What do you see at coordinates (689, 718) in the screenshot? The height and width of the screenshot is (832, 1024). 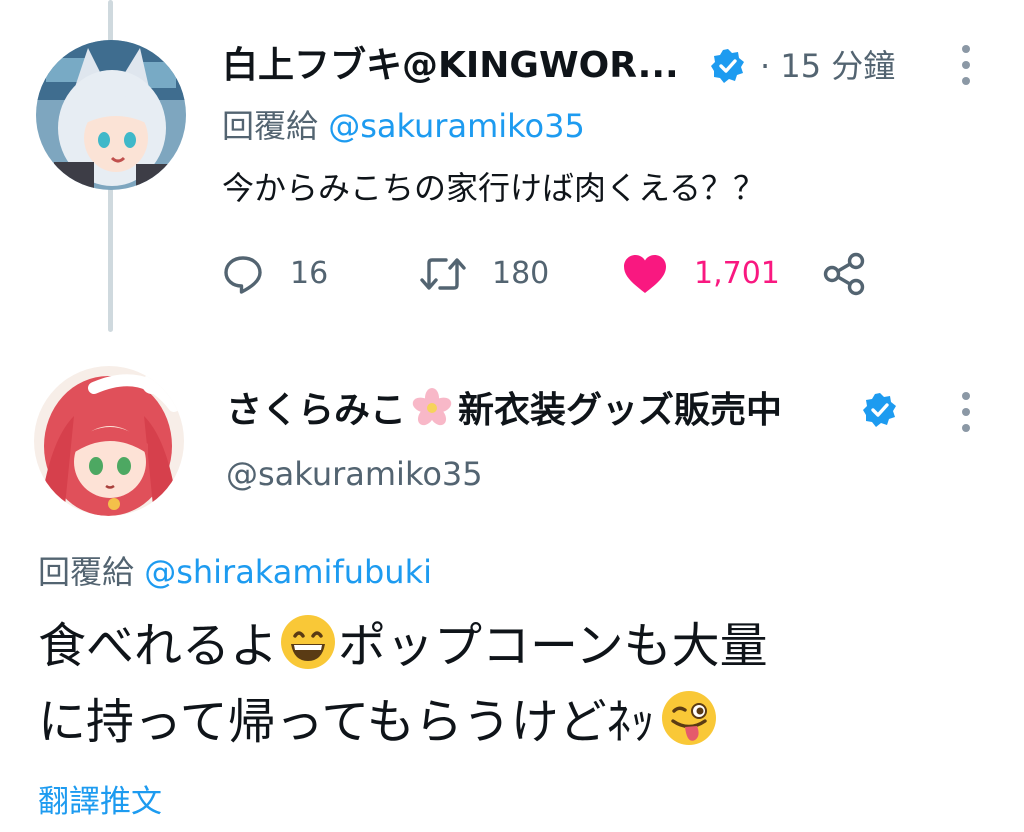 I see `winking-tongue-face-icon` at bounding box center [689, 718].